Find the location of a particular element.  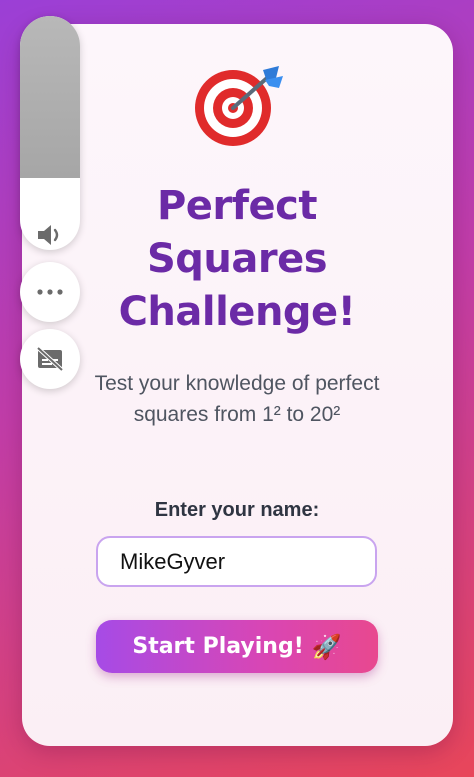

more-dots-icon is located at coordinates (50, 292).